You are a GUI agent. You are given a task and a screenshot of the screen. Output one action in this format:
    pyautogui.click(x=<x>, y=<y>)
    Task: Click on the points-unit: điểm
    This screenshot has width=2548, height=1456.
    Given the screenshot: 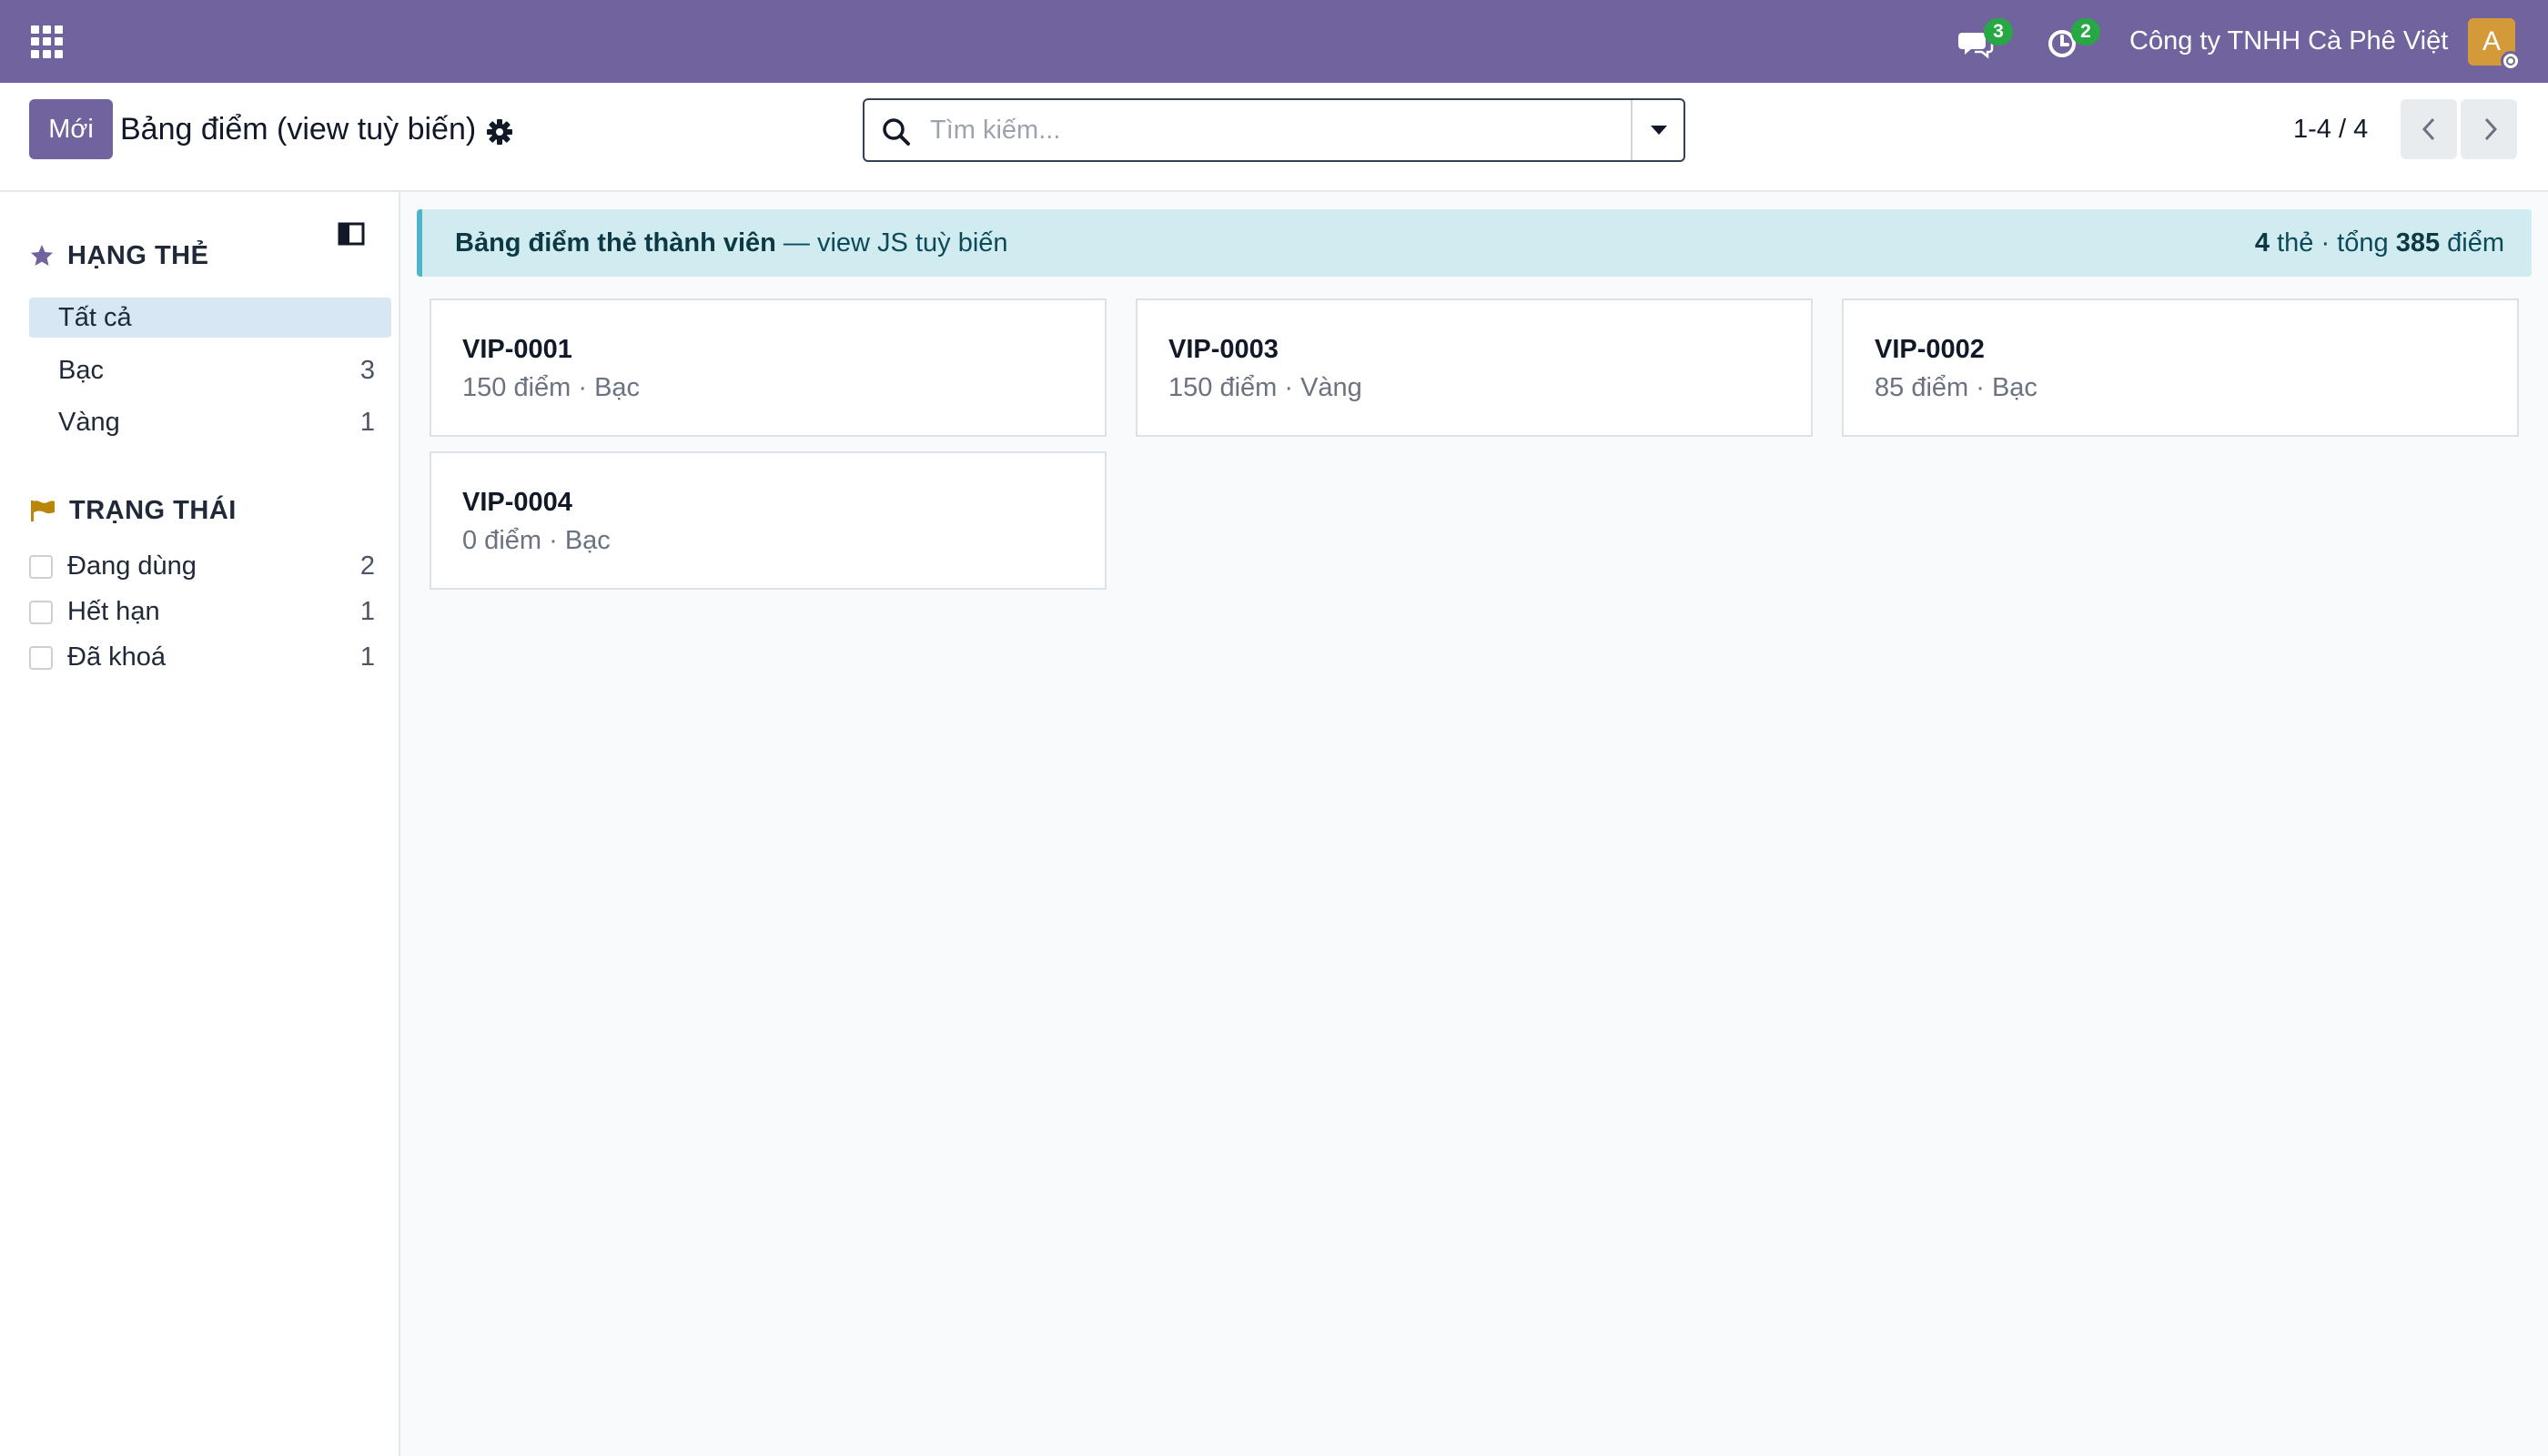 What is the action you would take?
    pyautogui.click(x=2472, y=243)
    